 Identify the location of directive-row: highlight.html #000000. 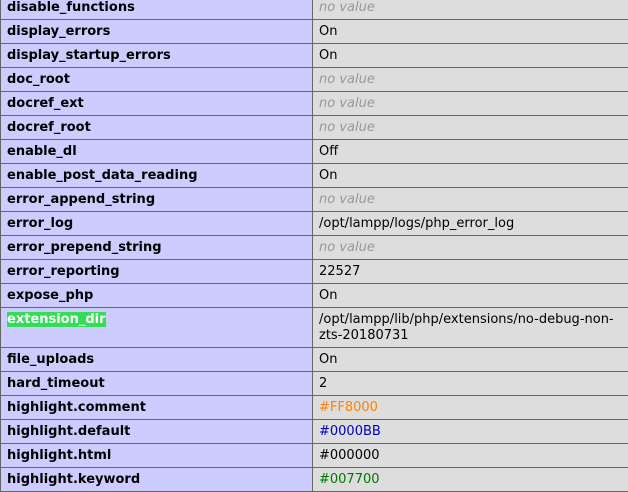
(314, 456).